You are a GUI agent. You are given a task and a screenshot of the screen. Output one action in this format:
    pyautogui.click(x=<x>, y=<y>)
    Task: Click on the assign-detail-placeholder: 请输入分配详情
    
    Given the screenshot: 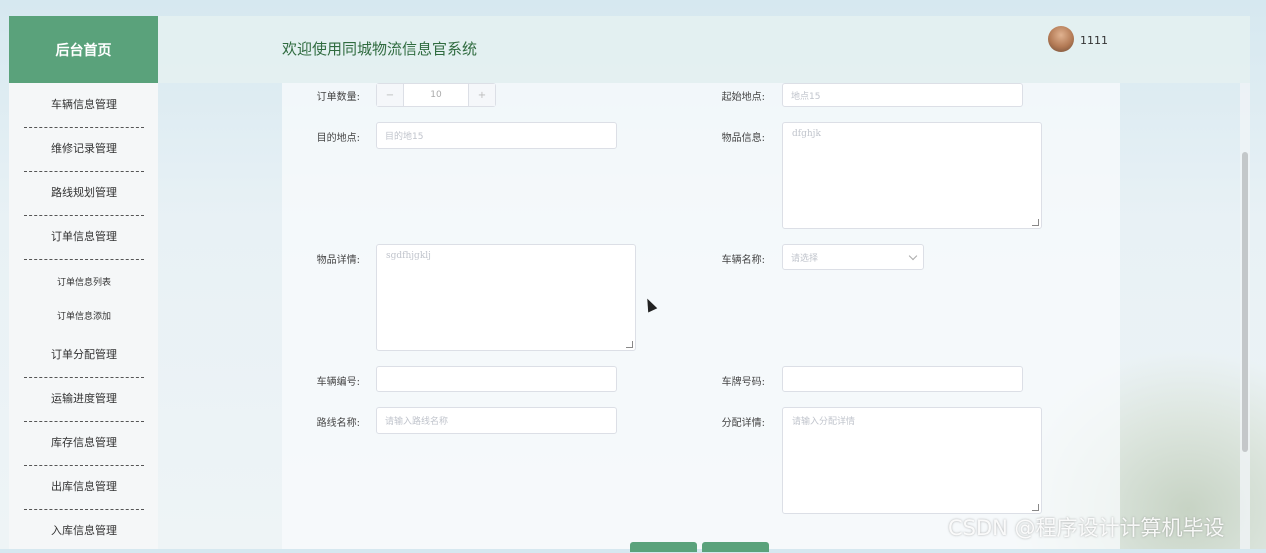 What is the action you would take?
    pyautogui.click(x=824, y=422)
    